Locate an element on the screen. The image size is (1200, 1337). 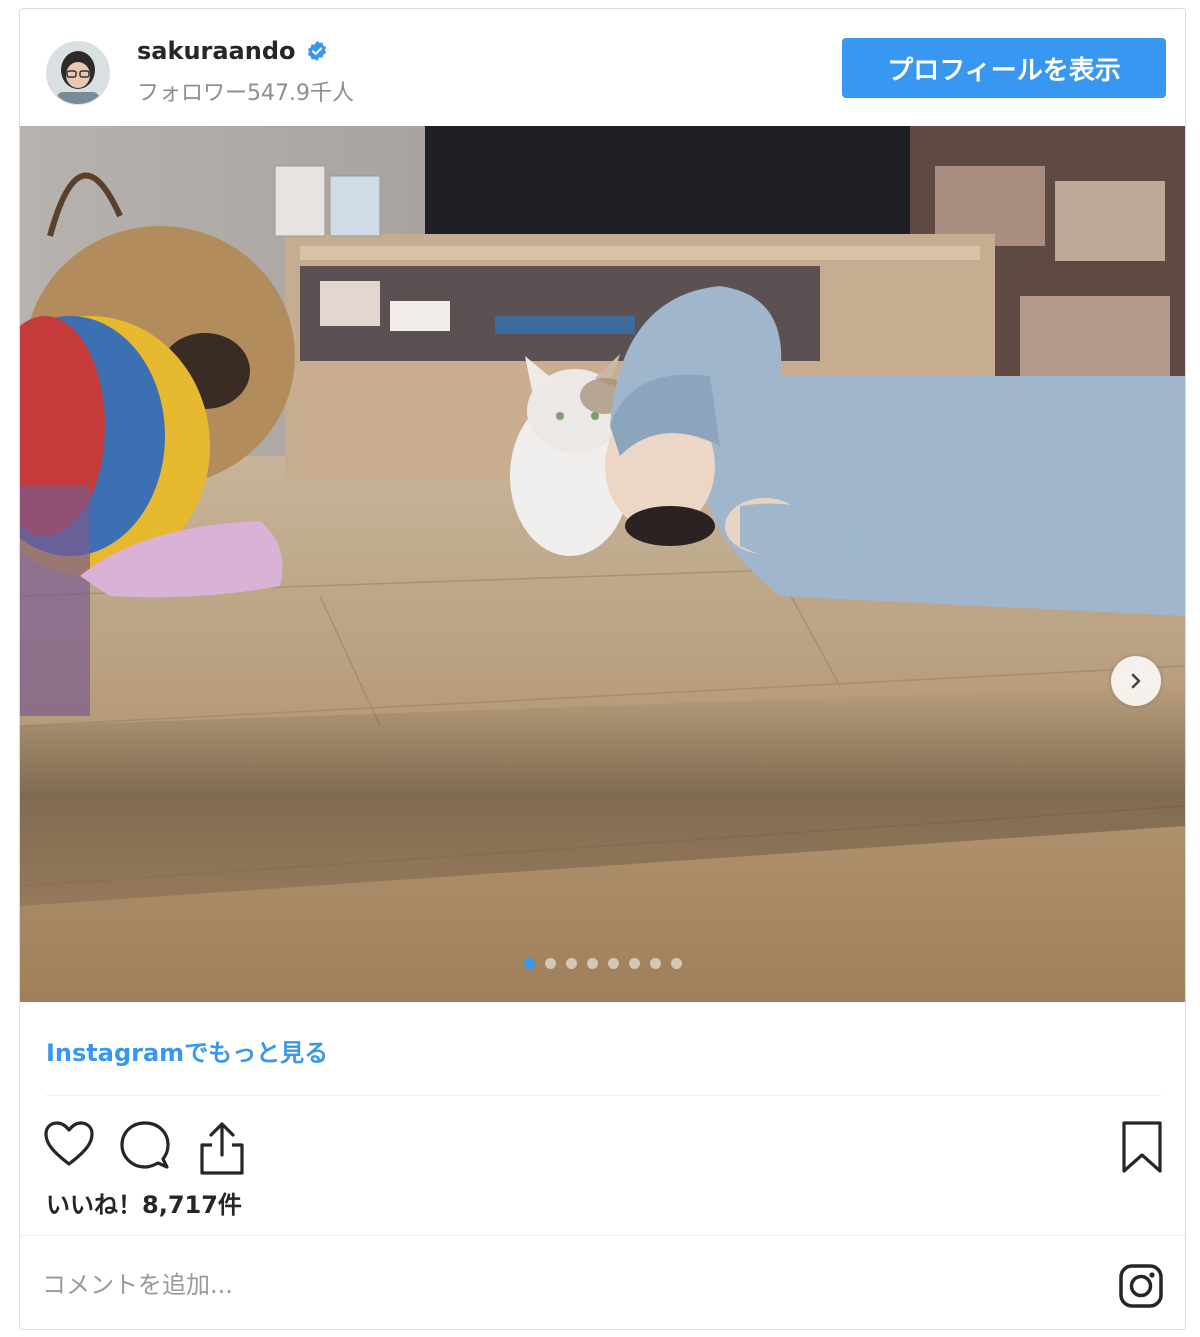
chevron-right-icon is located at coordinates (1136, 681).